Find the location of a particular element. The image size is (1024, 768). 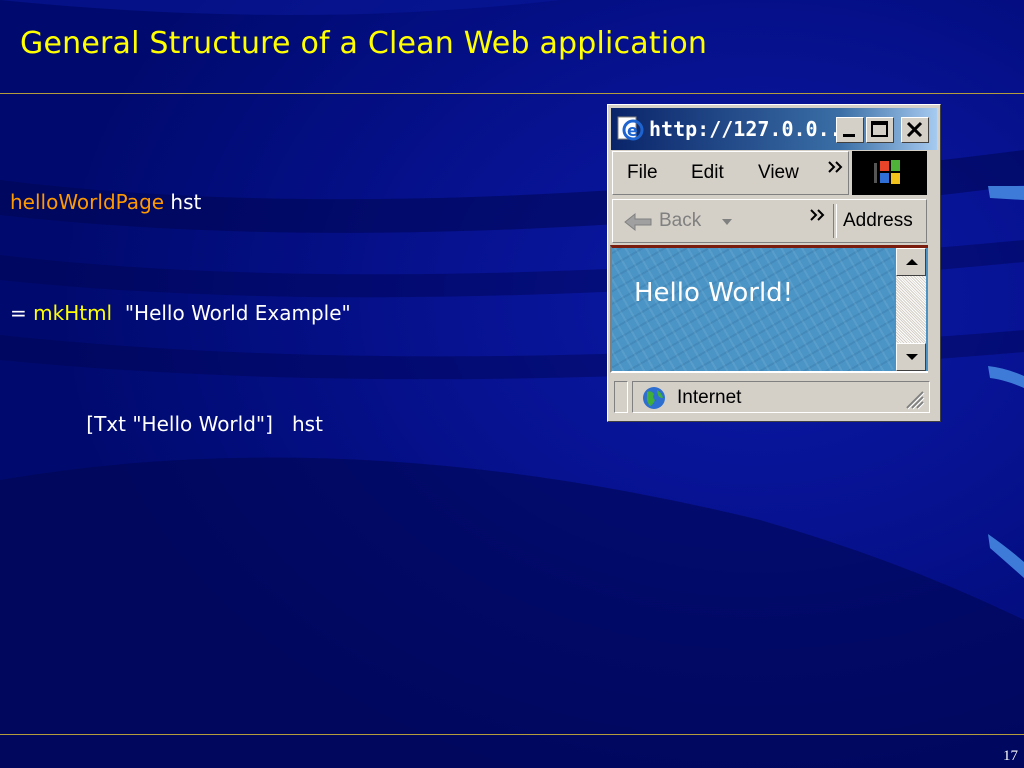

toolbar-overflow-chevron-icon is located at coordinates (819, 215).